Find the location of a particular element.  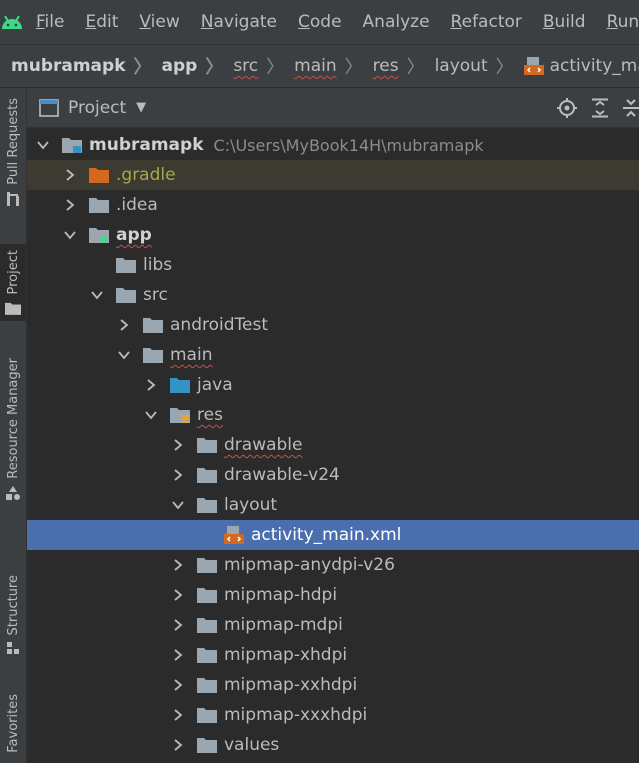

menu-build: Build is located at coordinates (563, 22).